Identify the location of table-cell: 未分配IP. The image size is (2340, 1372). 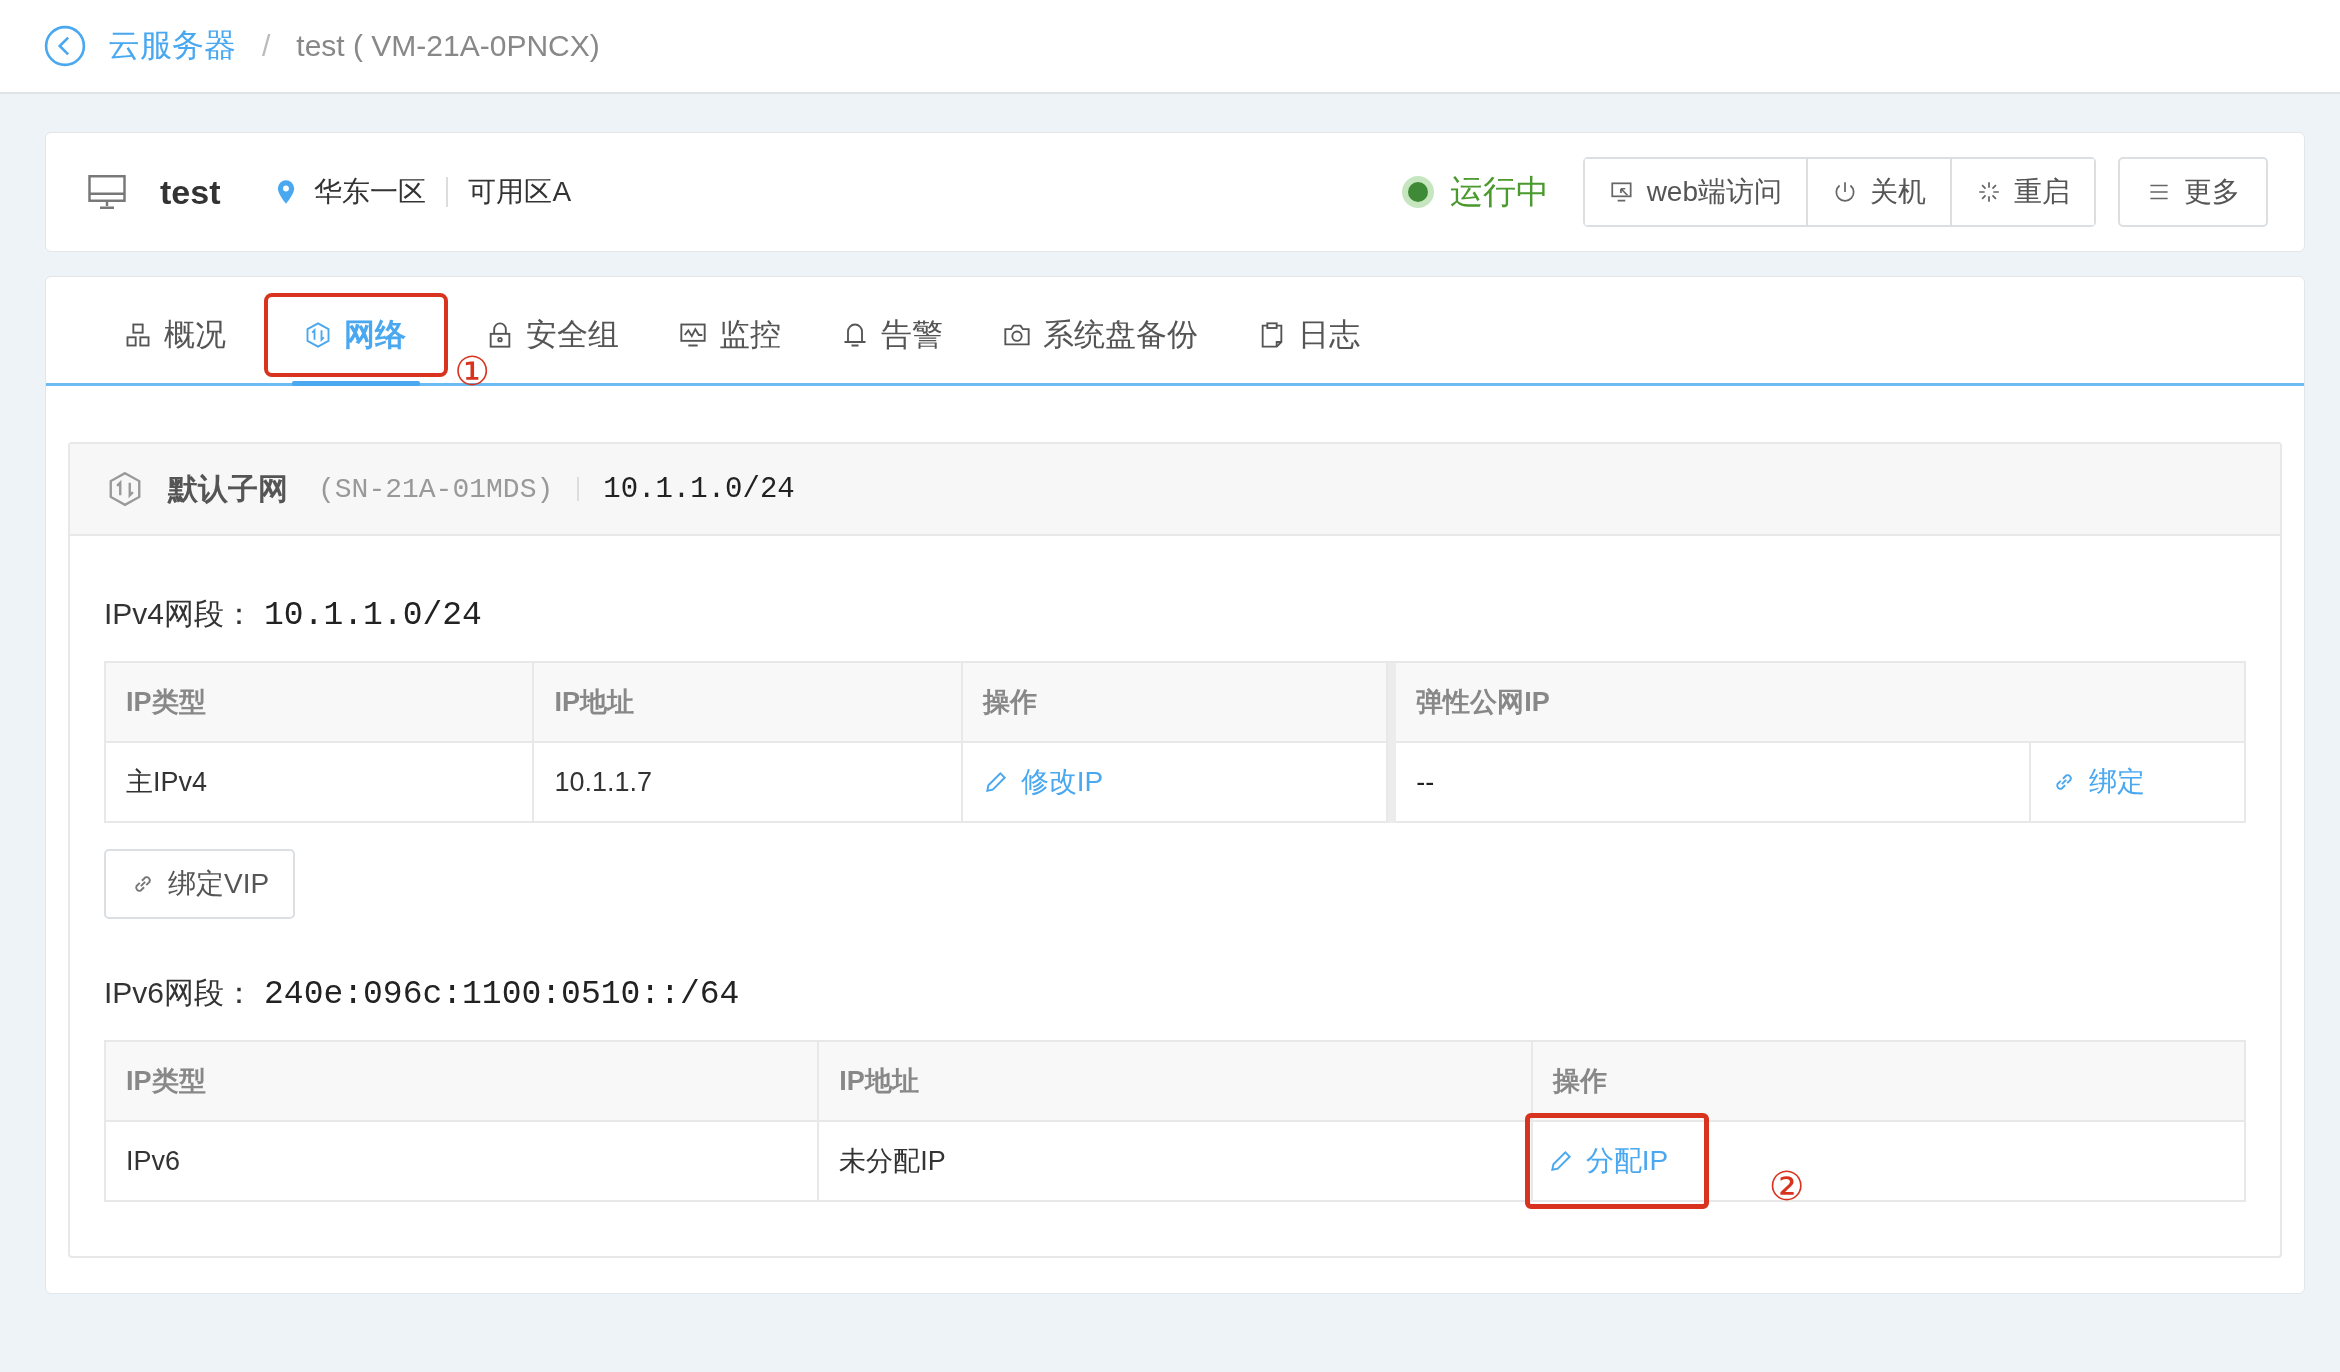
(1176, 1162).